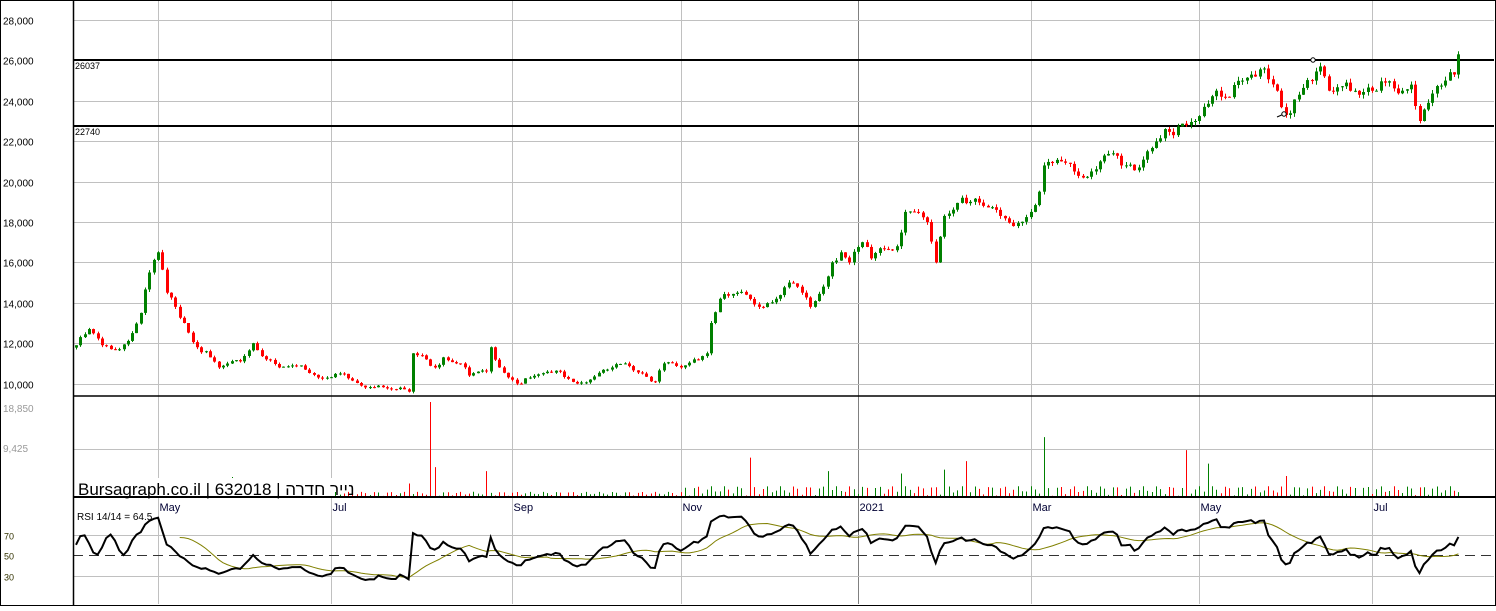 The height and width of the screenshot is (611, 1496). What do you see at coordinates (18, 103) in the screenshot?
I see `price-tick-label: 24,000` at bounding box center [18, 103].